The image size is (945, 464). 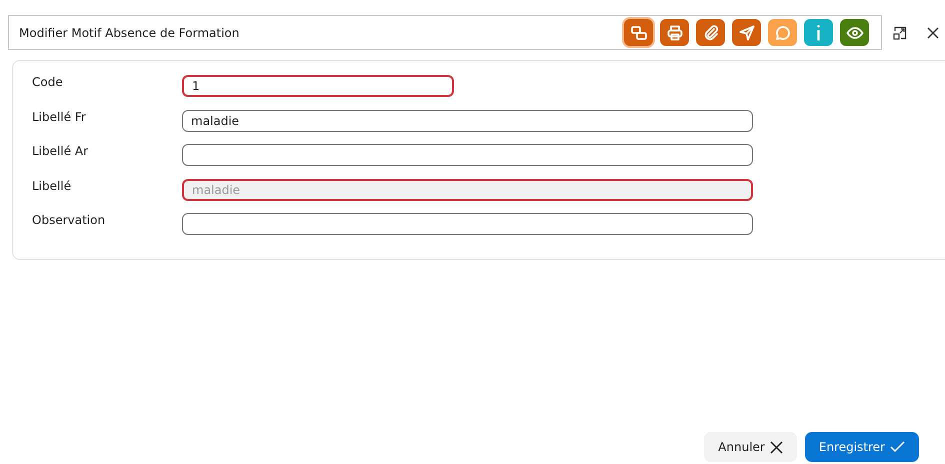 I want to click on field-label: Libellé Fr, so click(x=59, y=116).